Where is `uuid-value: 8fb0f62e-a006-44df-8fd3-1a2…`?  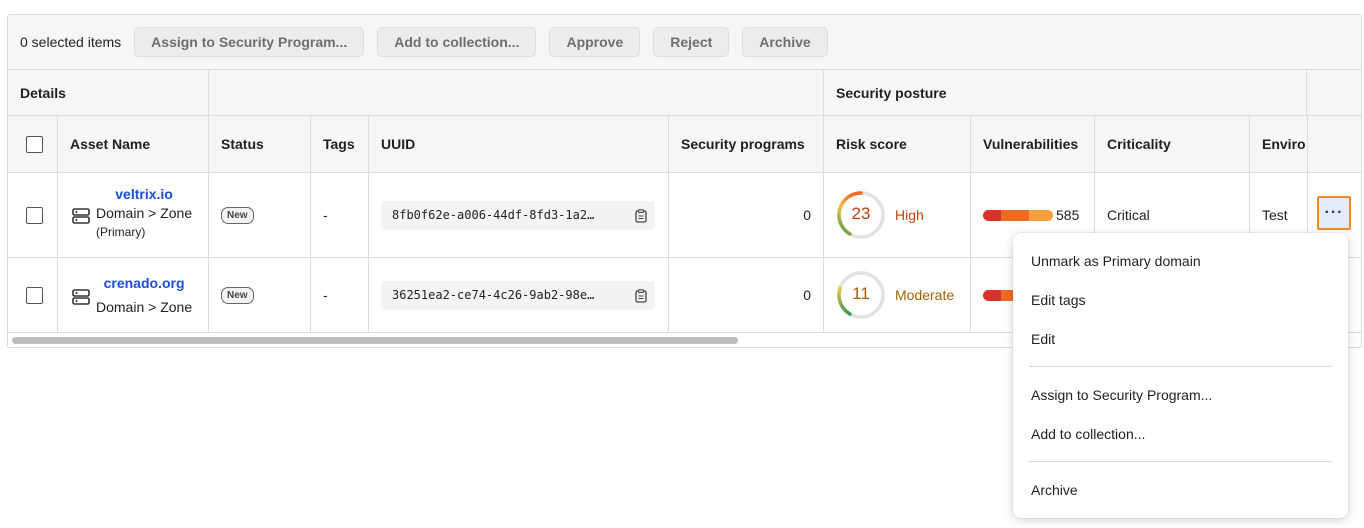
uuid-value: 8fb0f62e-a006-44df-8fd3-1a2… is located at coordinates (493, 215).